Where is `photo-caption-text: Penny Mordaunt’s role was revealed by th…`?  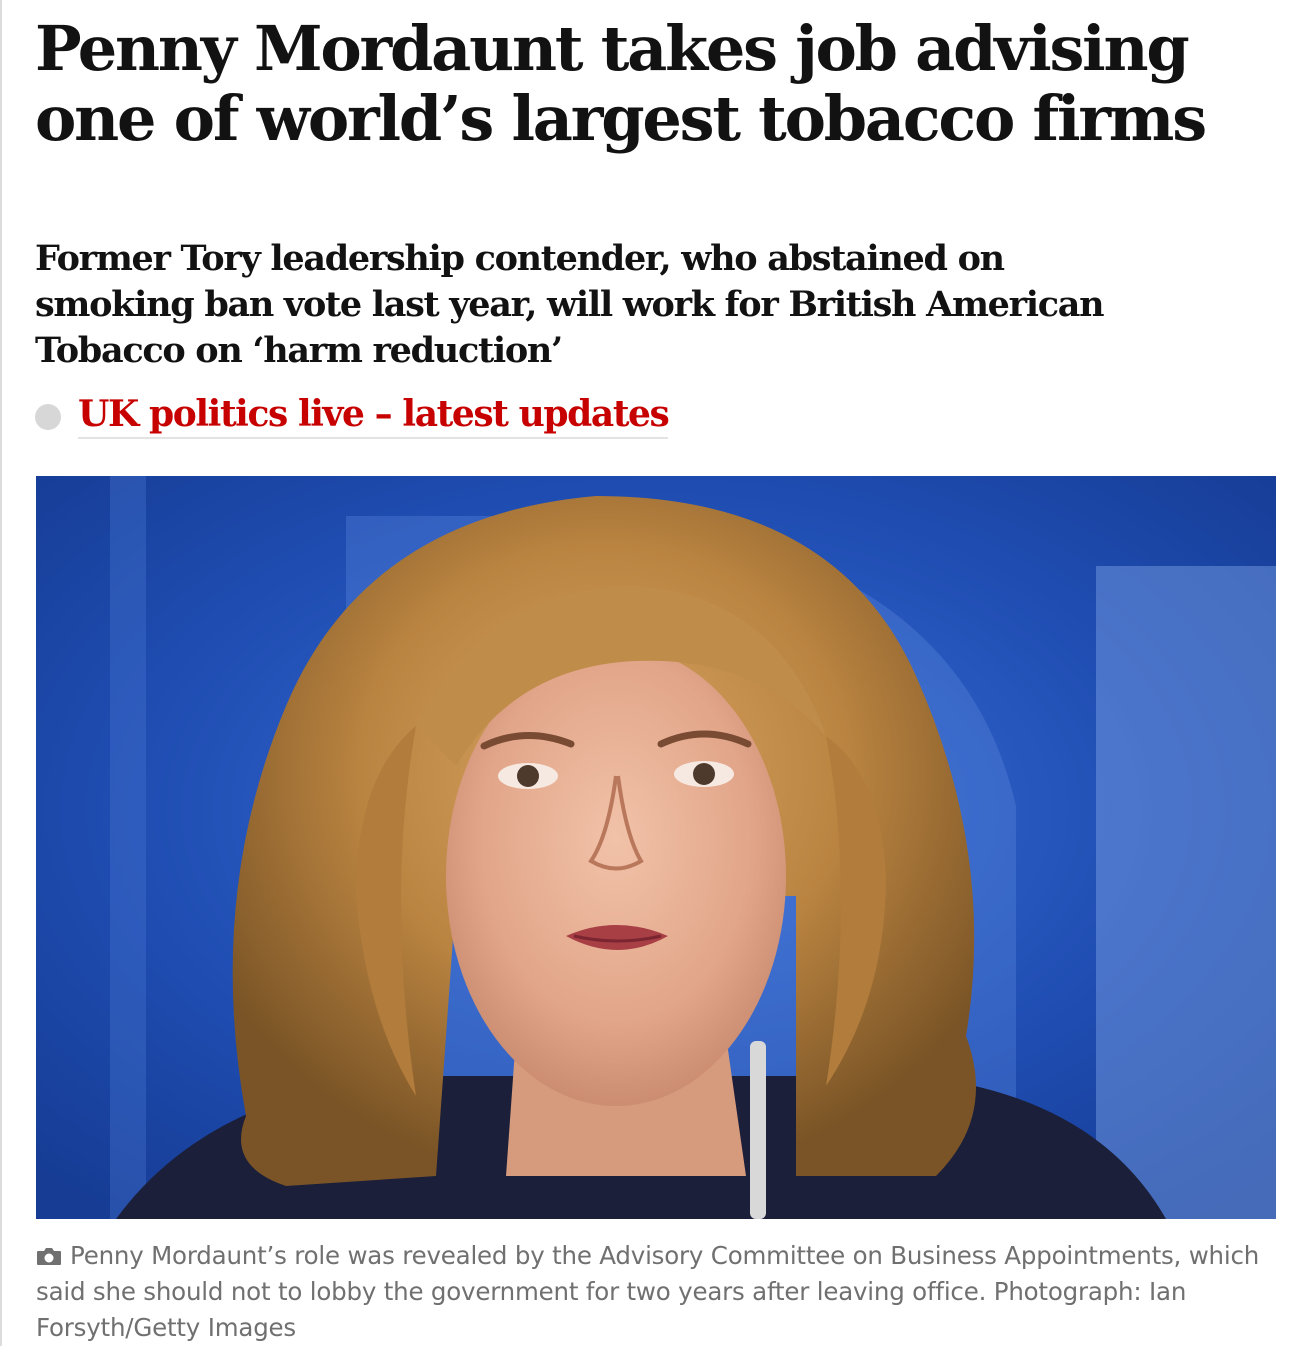 photo-caption-text: Penny Mordaunt’s role was revealed by th… is located at coordinates (648, 1291).